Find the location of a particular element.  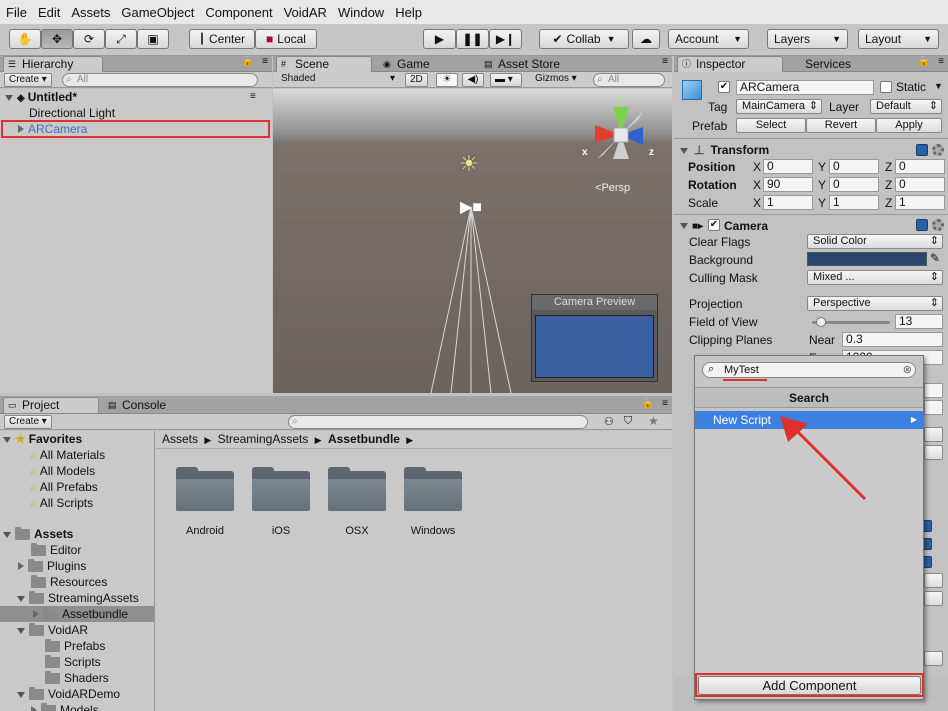

scale-z-field: 1 is located at coordinates (920, 202).